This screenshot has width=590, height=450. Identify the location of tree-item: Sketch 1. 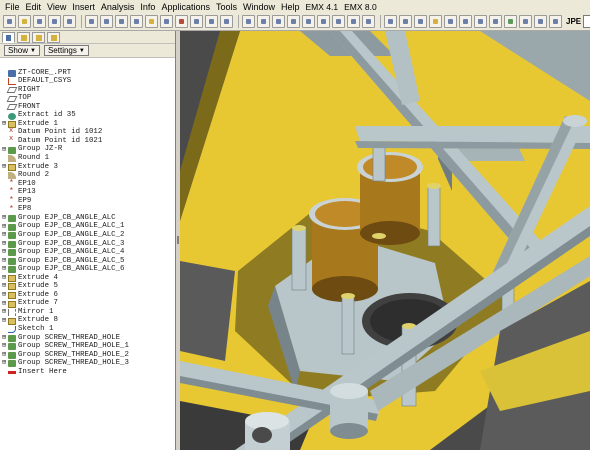
(88, 329).